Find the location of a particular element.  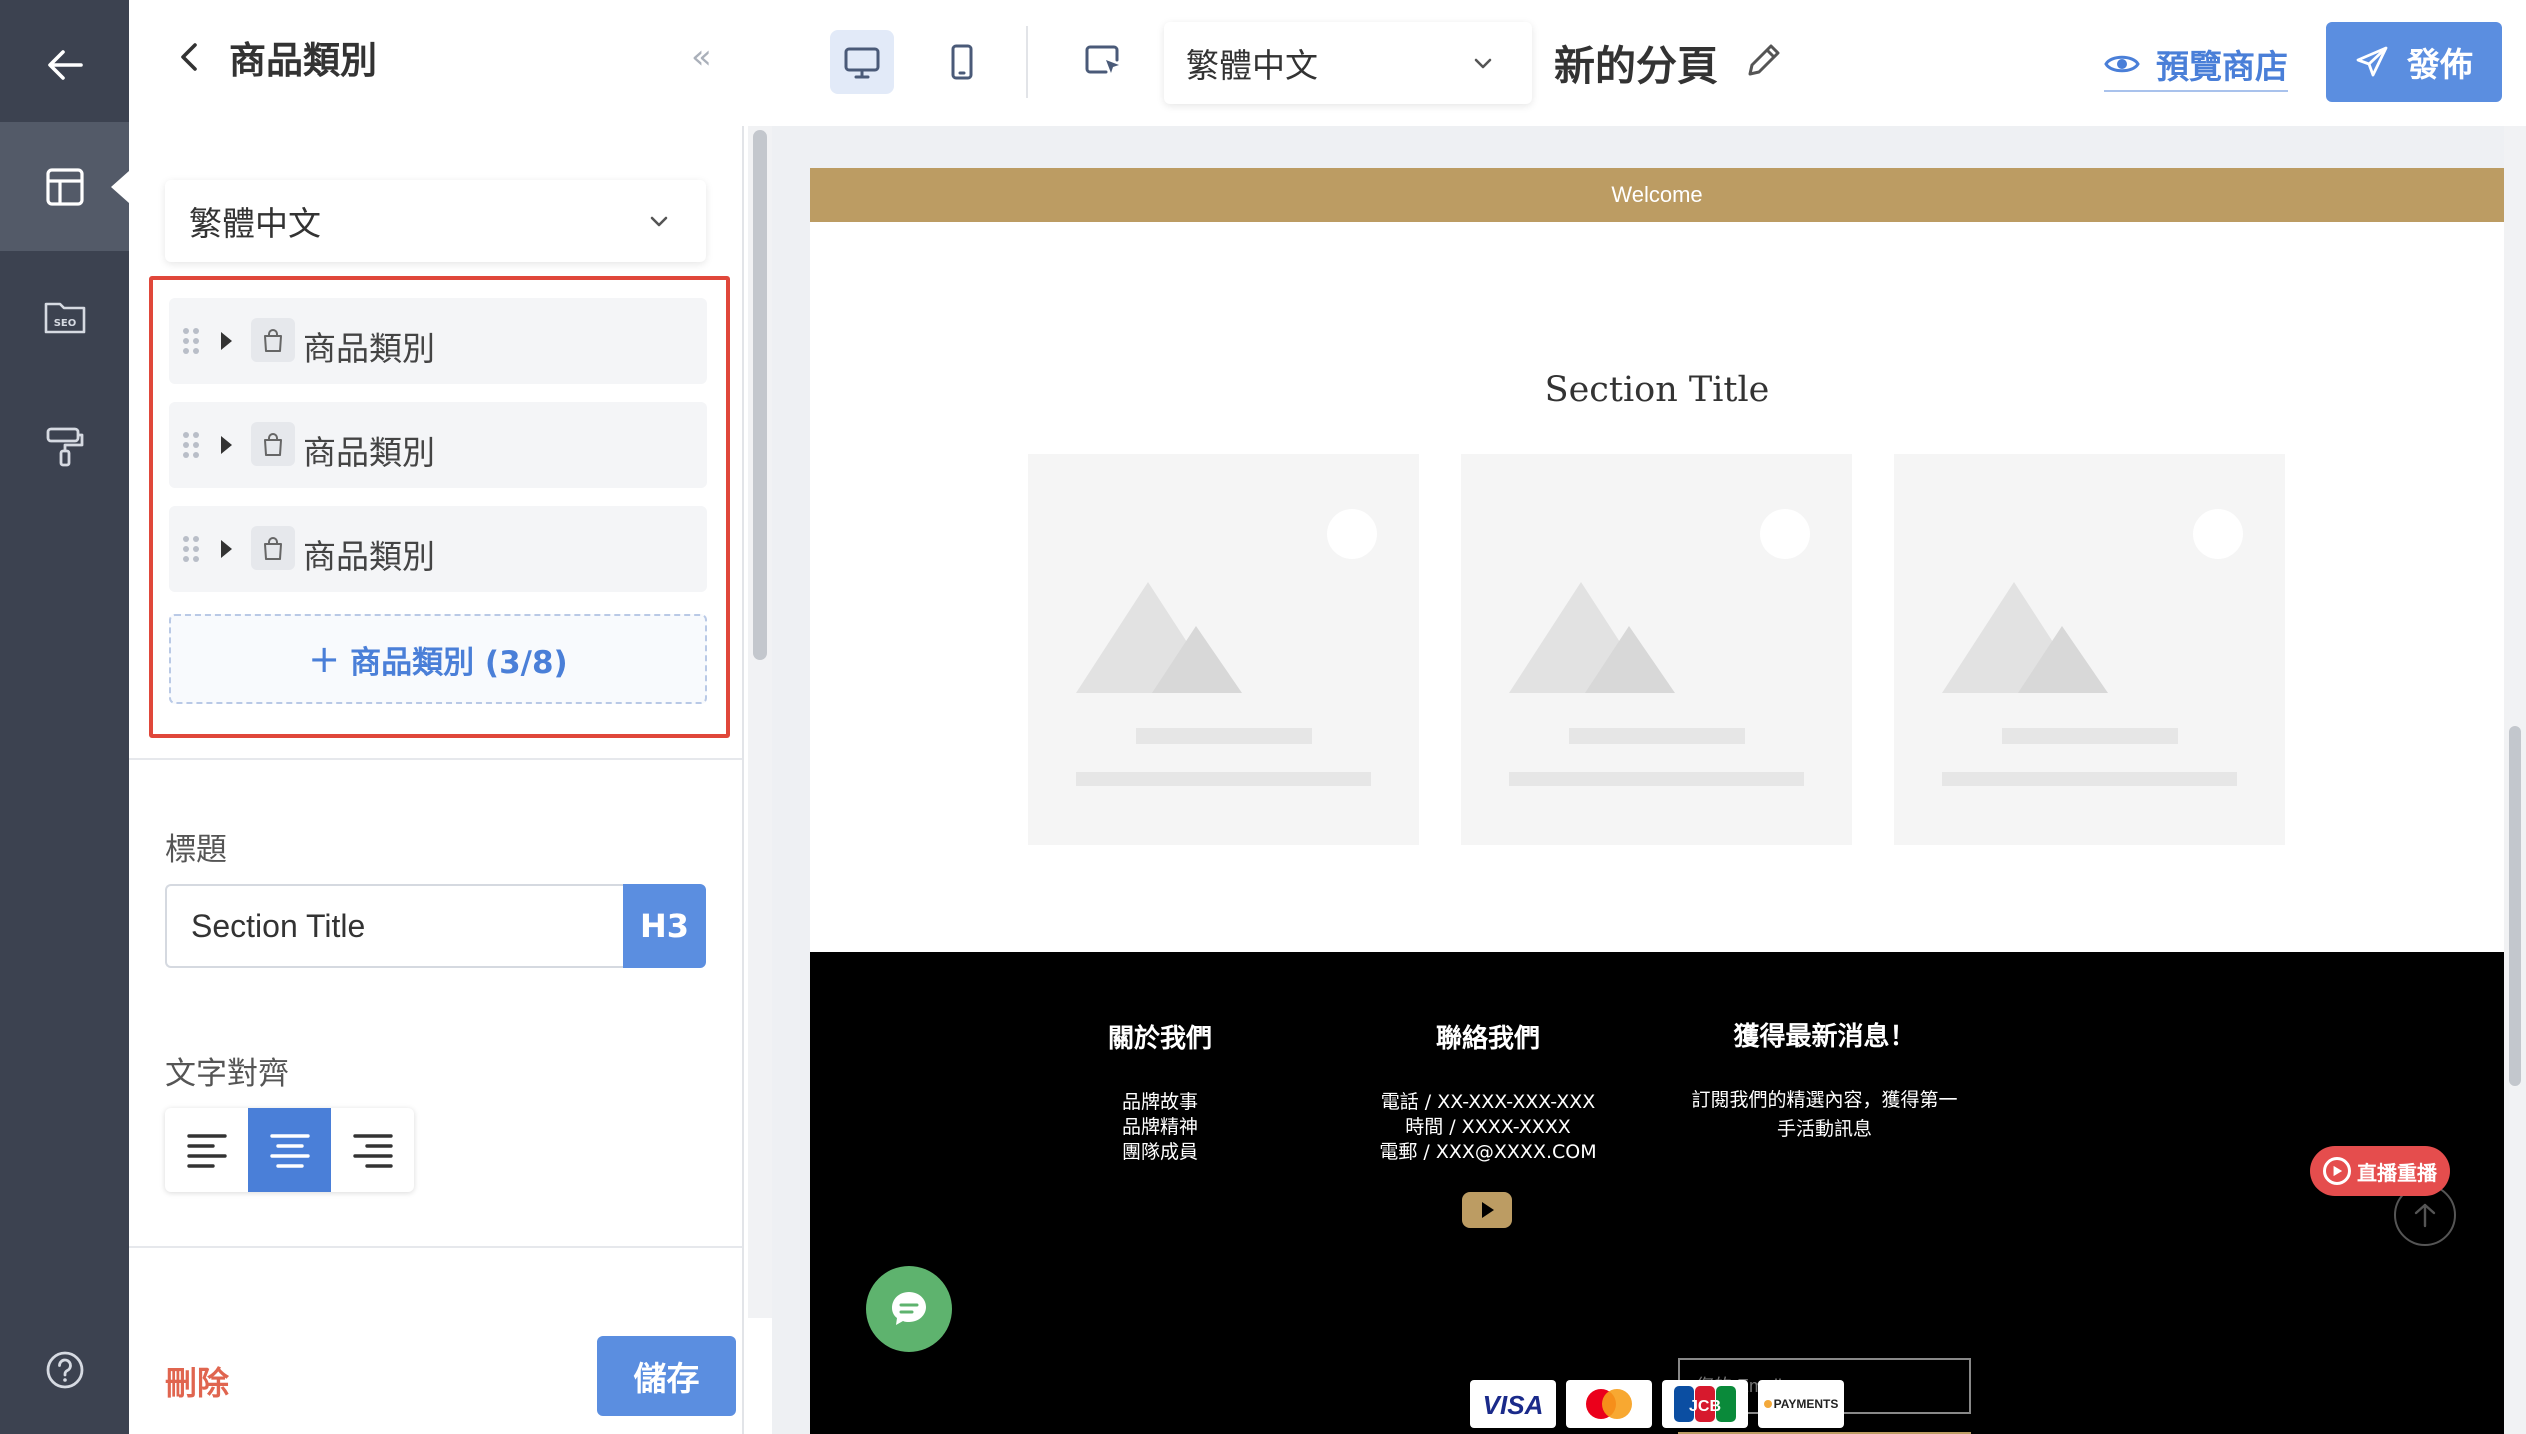

rail-help-button is located at coordinates (64, 1369).